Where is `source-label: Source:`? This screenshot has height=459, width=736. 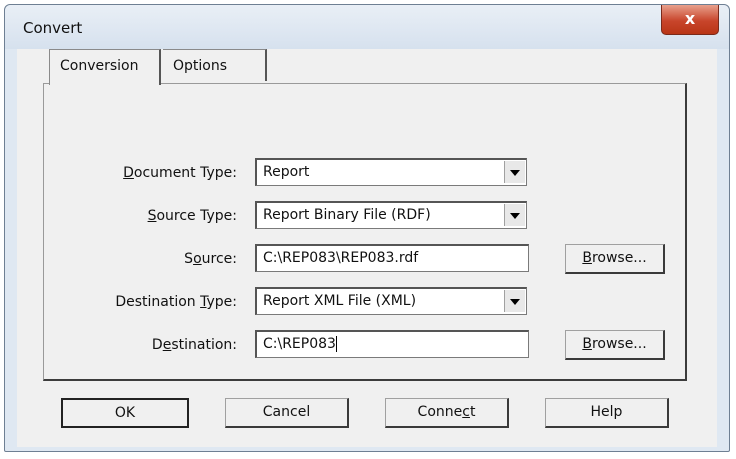
source-label: Source: is located at coordinates (210, 259).